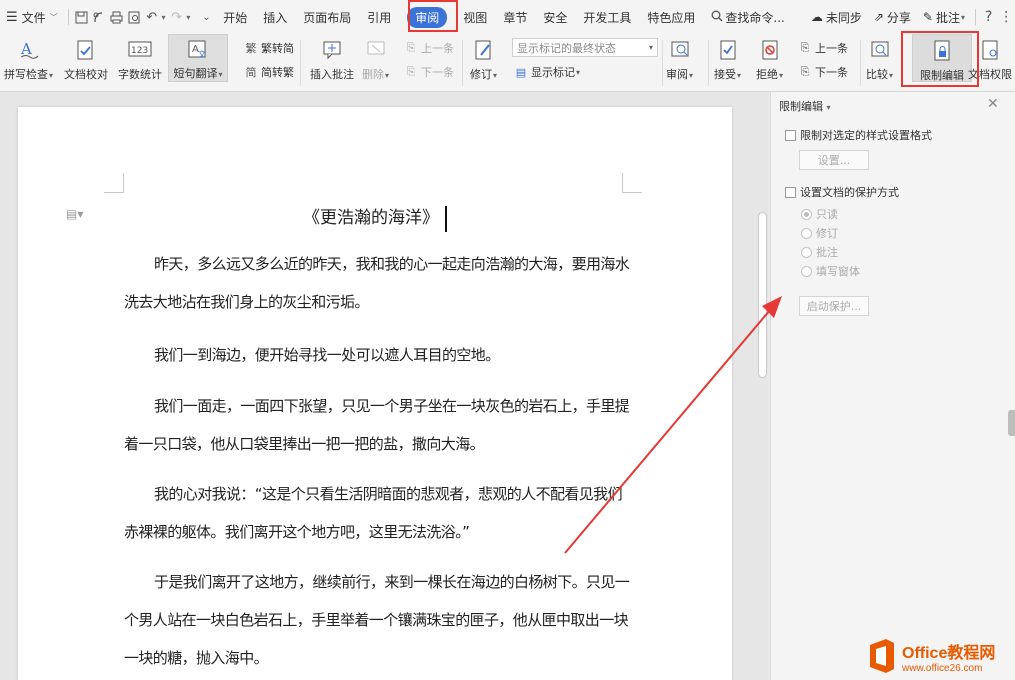 The image size is (1015, 680). I want to click on next-comment-button: ⎘ 下一条, so click(429, 72).